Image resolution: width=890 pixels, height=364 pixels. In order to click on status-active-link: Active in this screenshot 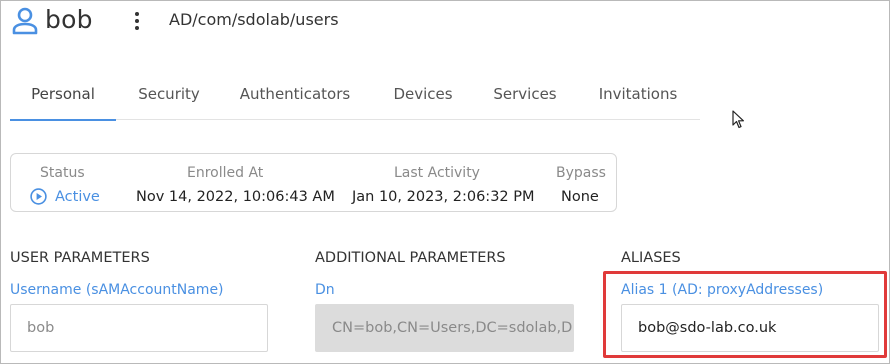, I will do `click(65, 196)`.